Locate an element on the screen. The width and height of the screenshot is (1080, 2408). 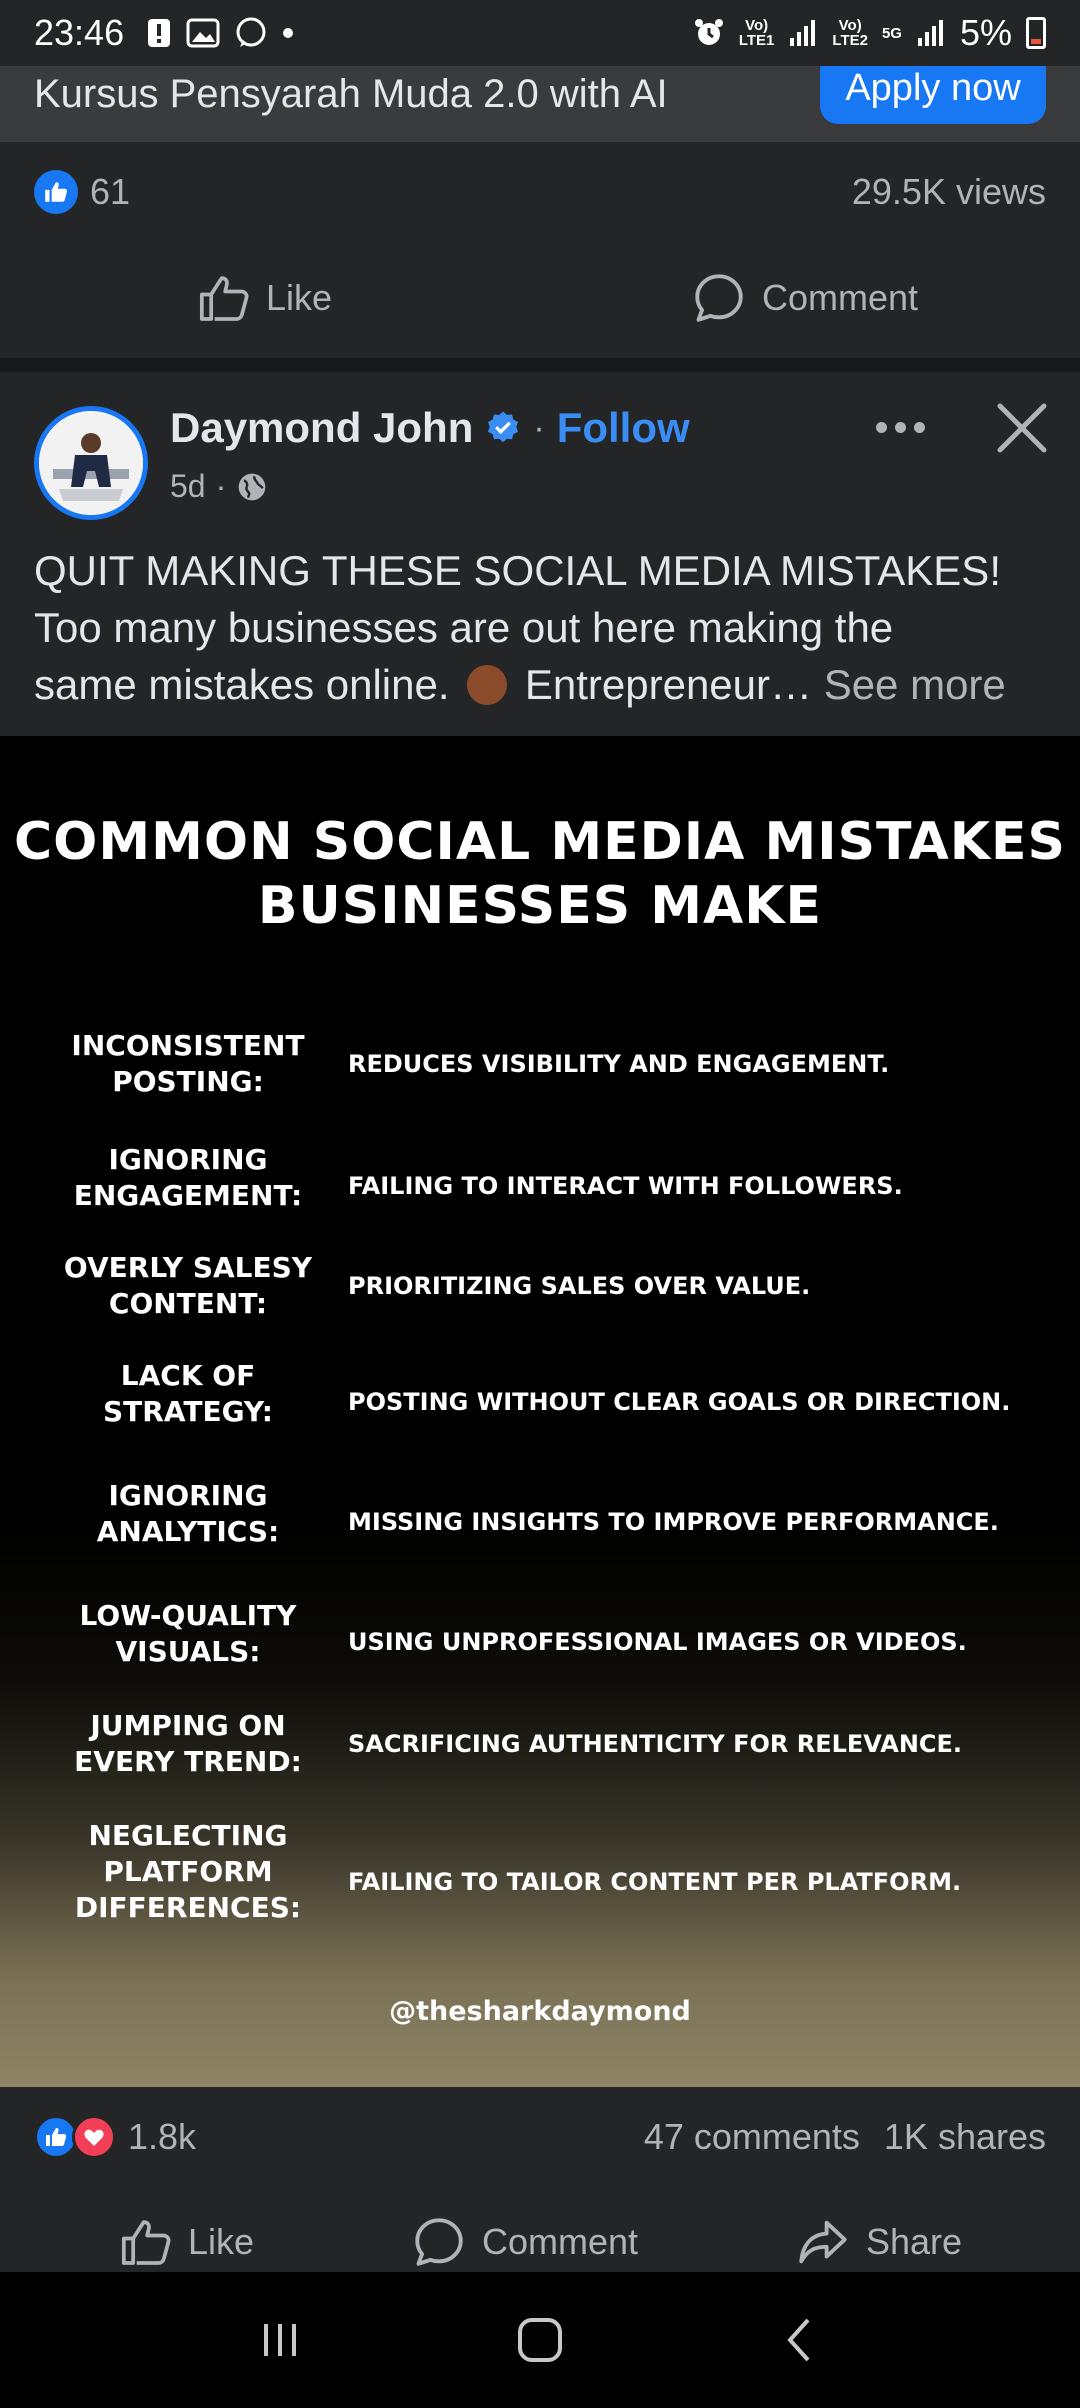
back-icon is located at coordinates (798, 2340).